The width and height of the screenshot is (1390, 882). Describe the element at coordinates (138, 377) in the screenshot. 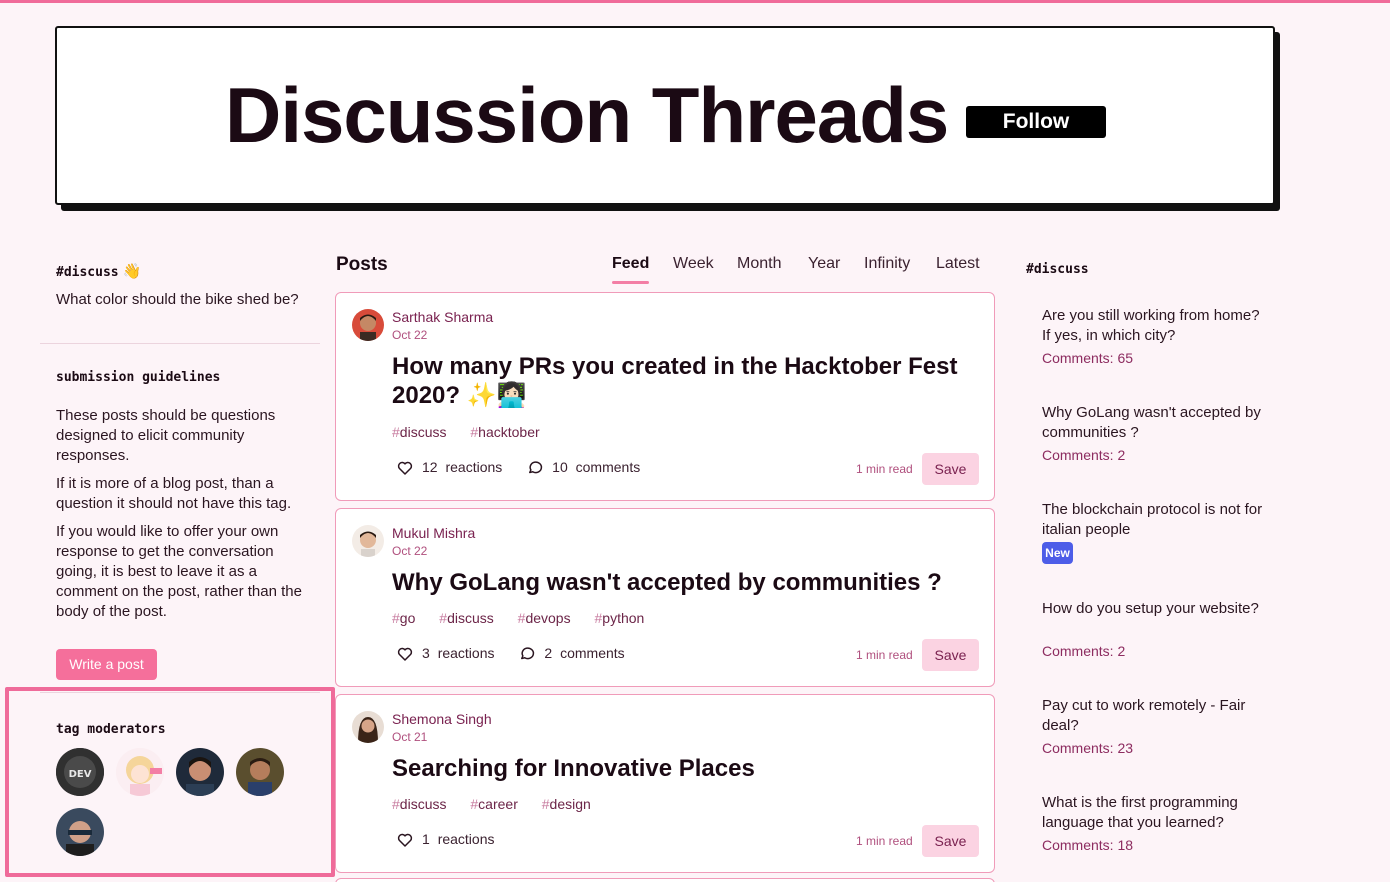

I see `guidelines-title: submission guidelines` at that location.